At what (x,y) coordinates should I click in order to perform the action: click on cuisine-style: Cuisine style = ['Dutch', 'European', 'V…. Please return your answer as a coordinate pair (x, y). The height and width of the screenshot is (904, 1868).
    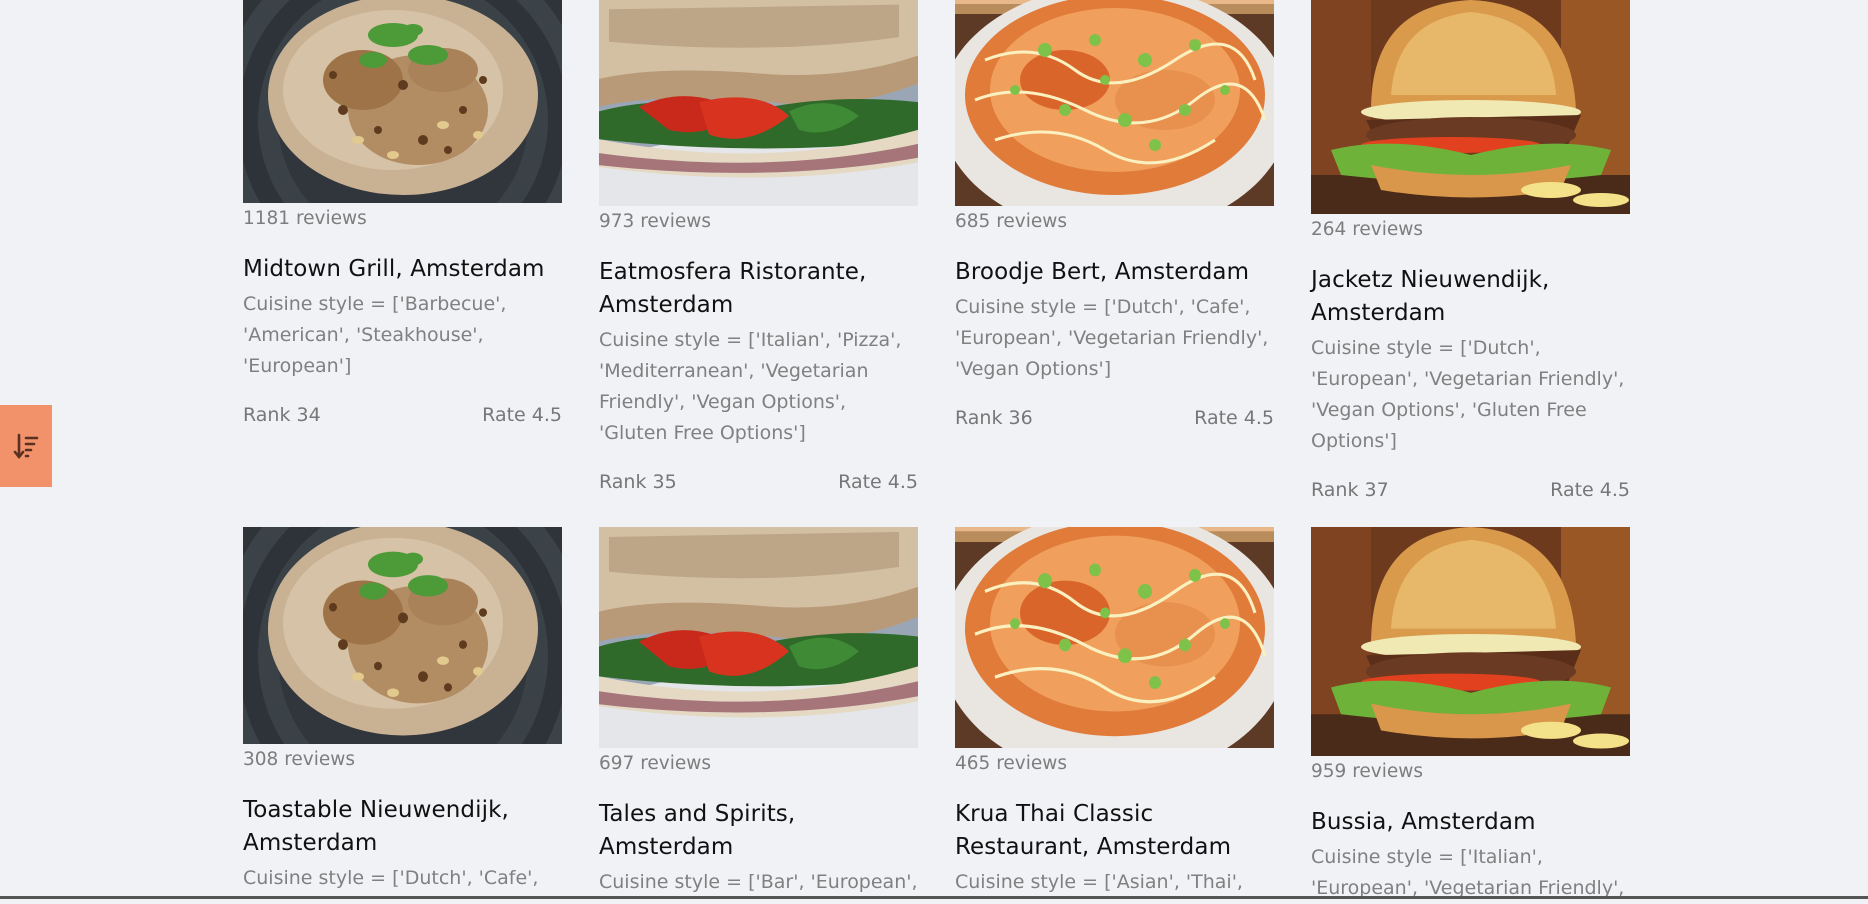
    Looking at the image, I should click on (1468, 394).